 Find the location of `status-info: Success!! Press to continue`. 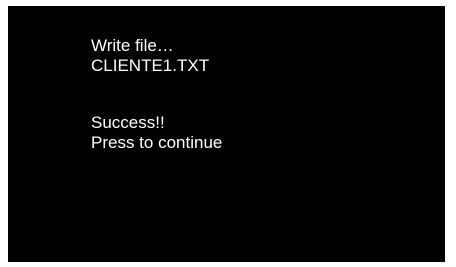

status-info: Success!! Press to continue is located at coordinates (156, 133).